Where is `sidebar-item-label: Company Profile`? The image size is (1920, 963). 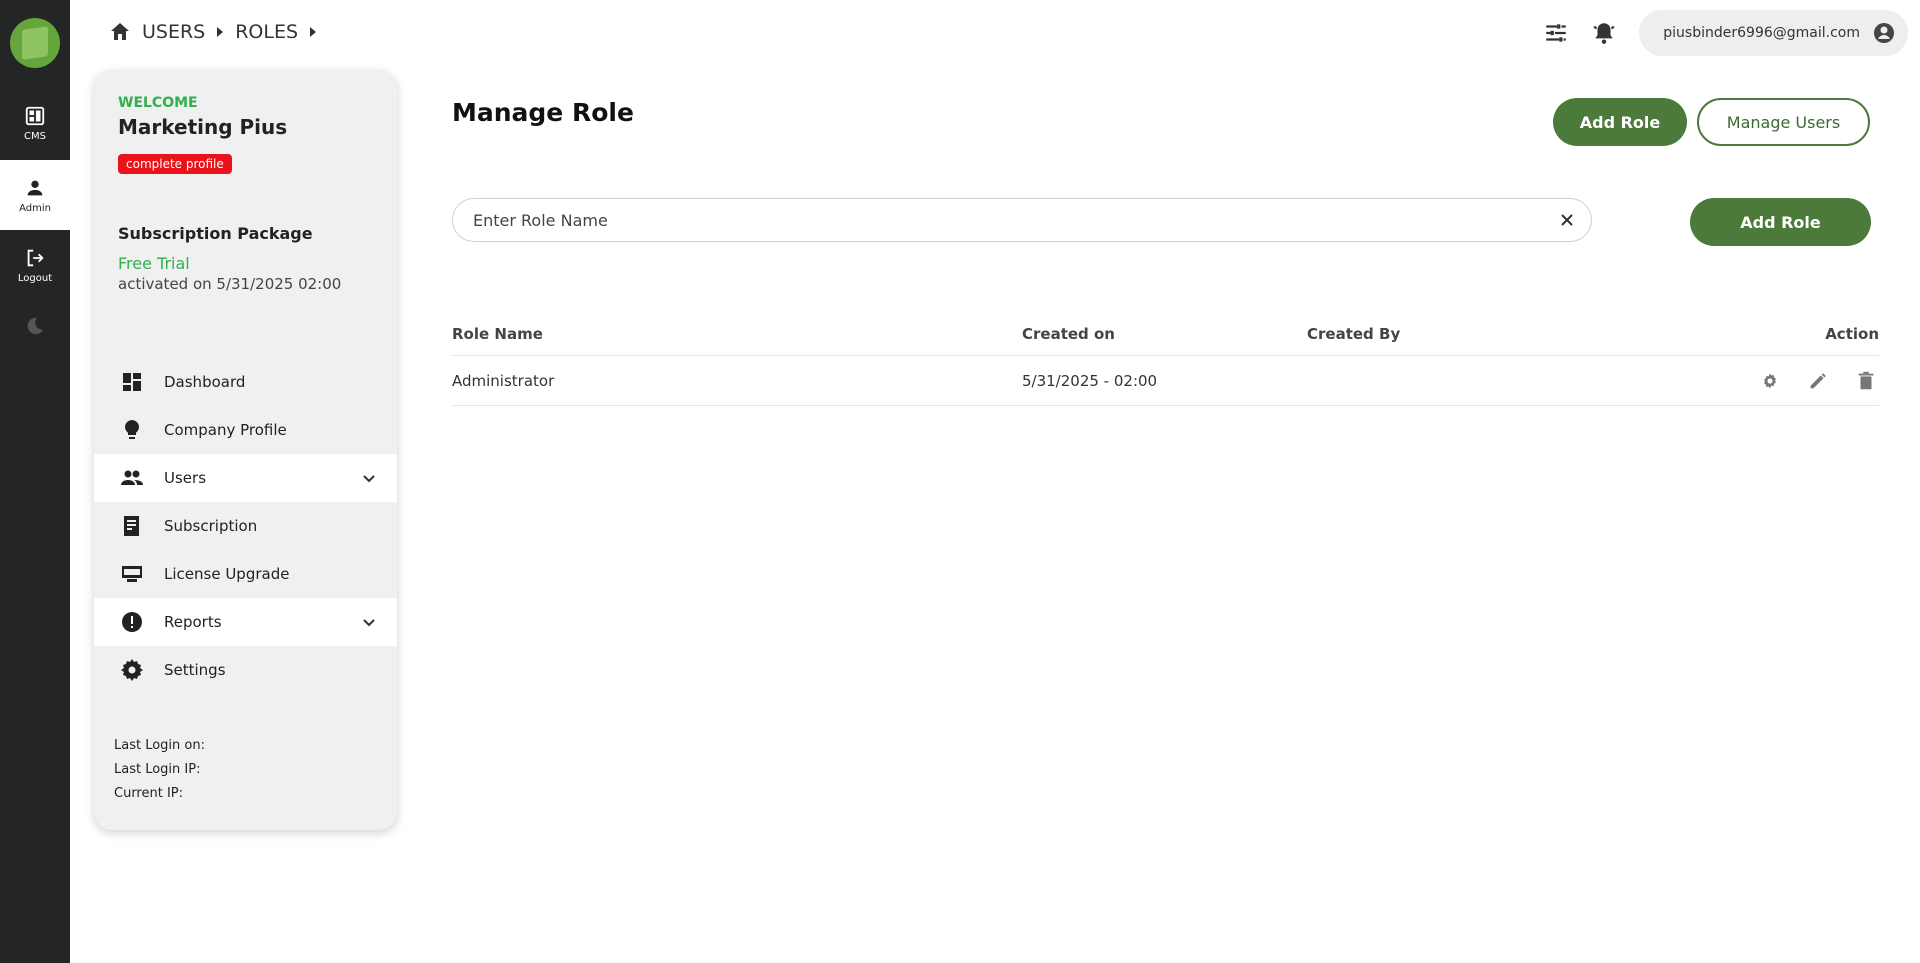 sidebar-item-label: Company Profile is located at coordinates (225, 430).